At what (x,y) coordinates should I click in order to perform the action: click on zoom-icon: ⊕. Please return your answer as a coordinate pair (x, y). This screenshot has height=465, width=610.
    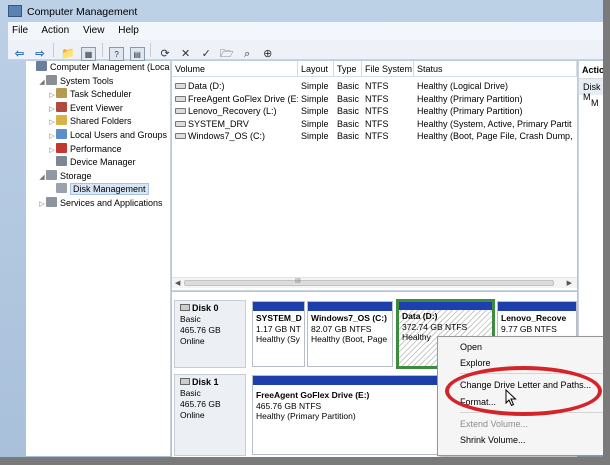
    Looking at the image, I should click on (267, 54).